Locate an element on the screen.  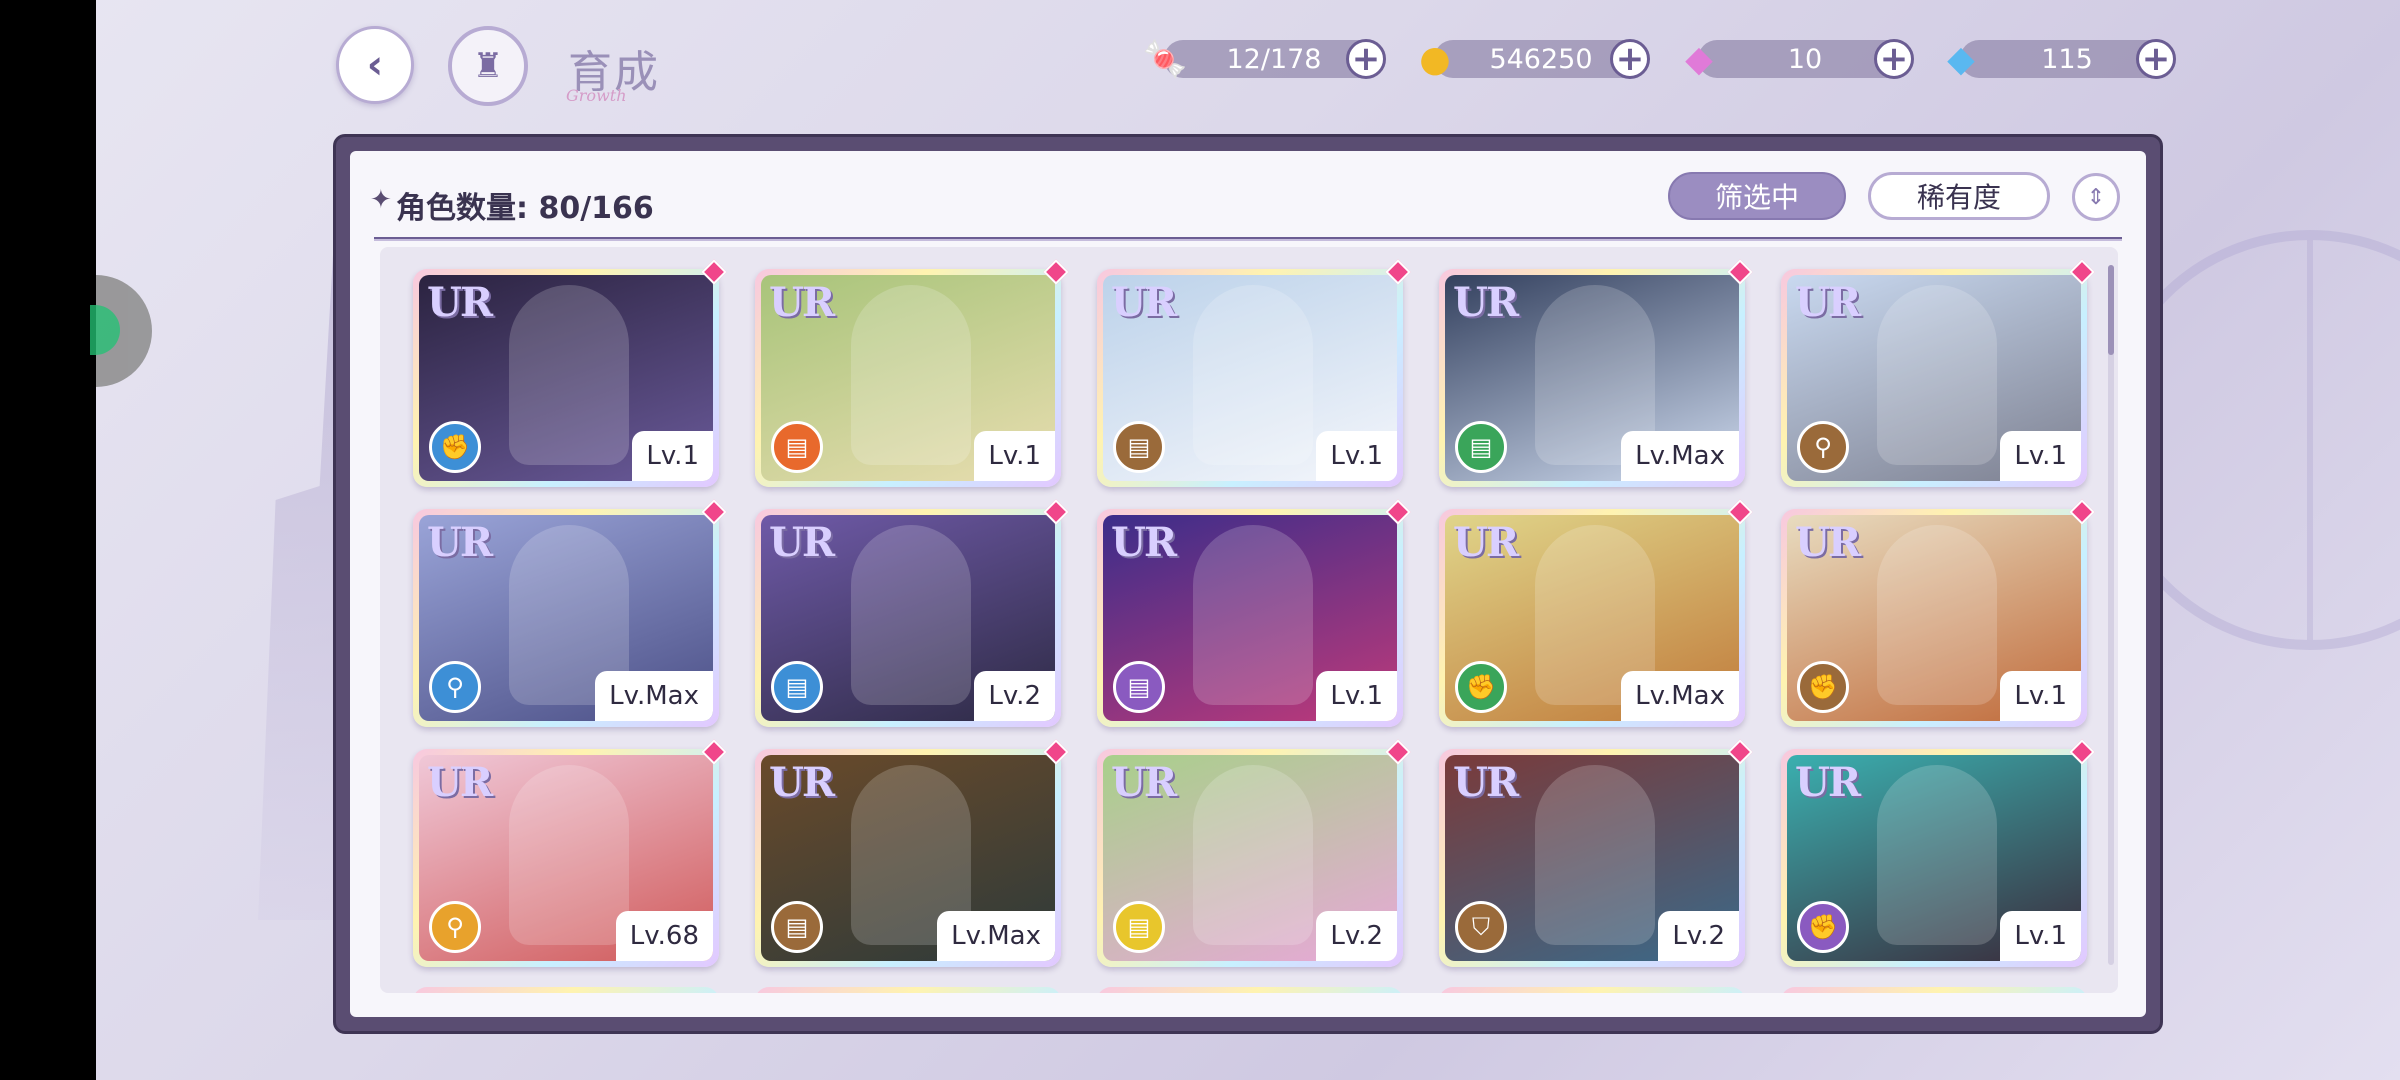
level-label: Lv.68 is located at coordinates (664, 936).